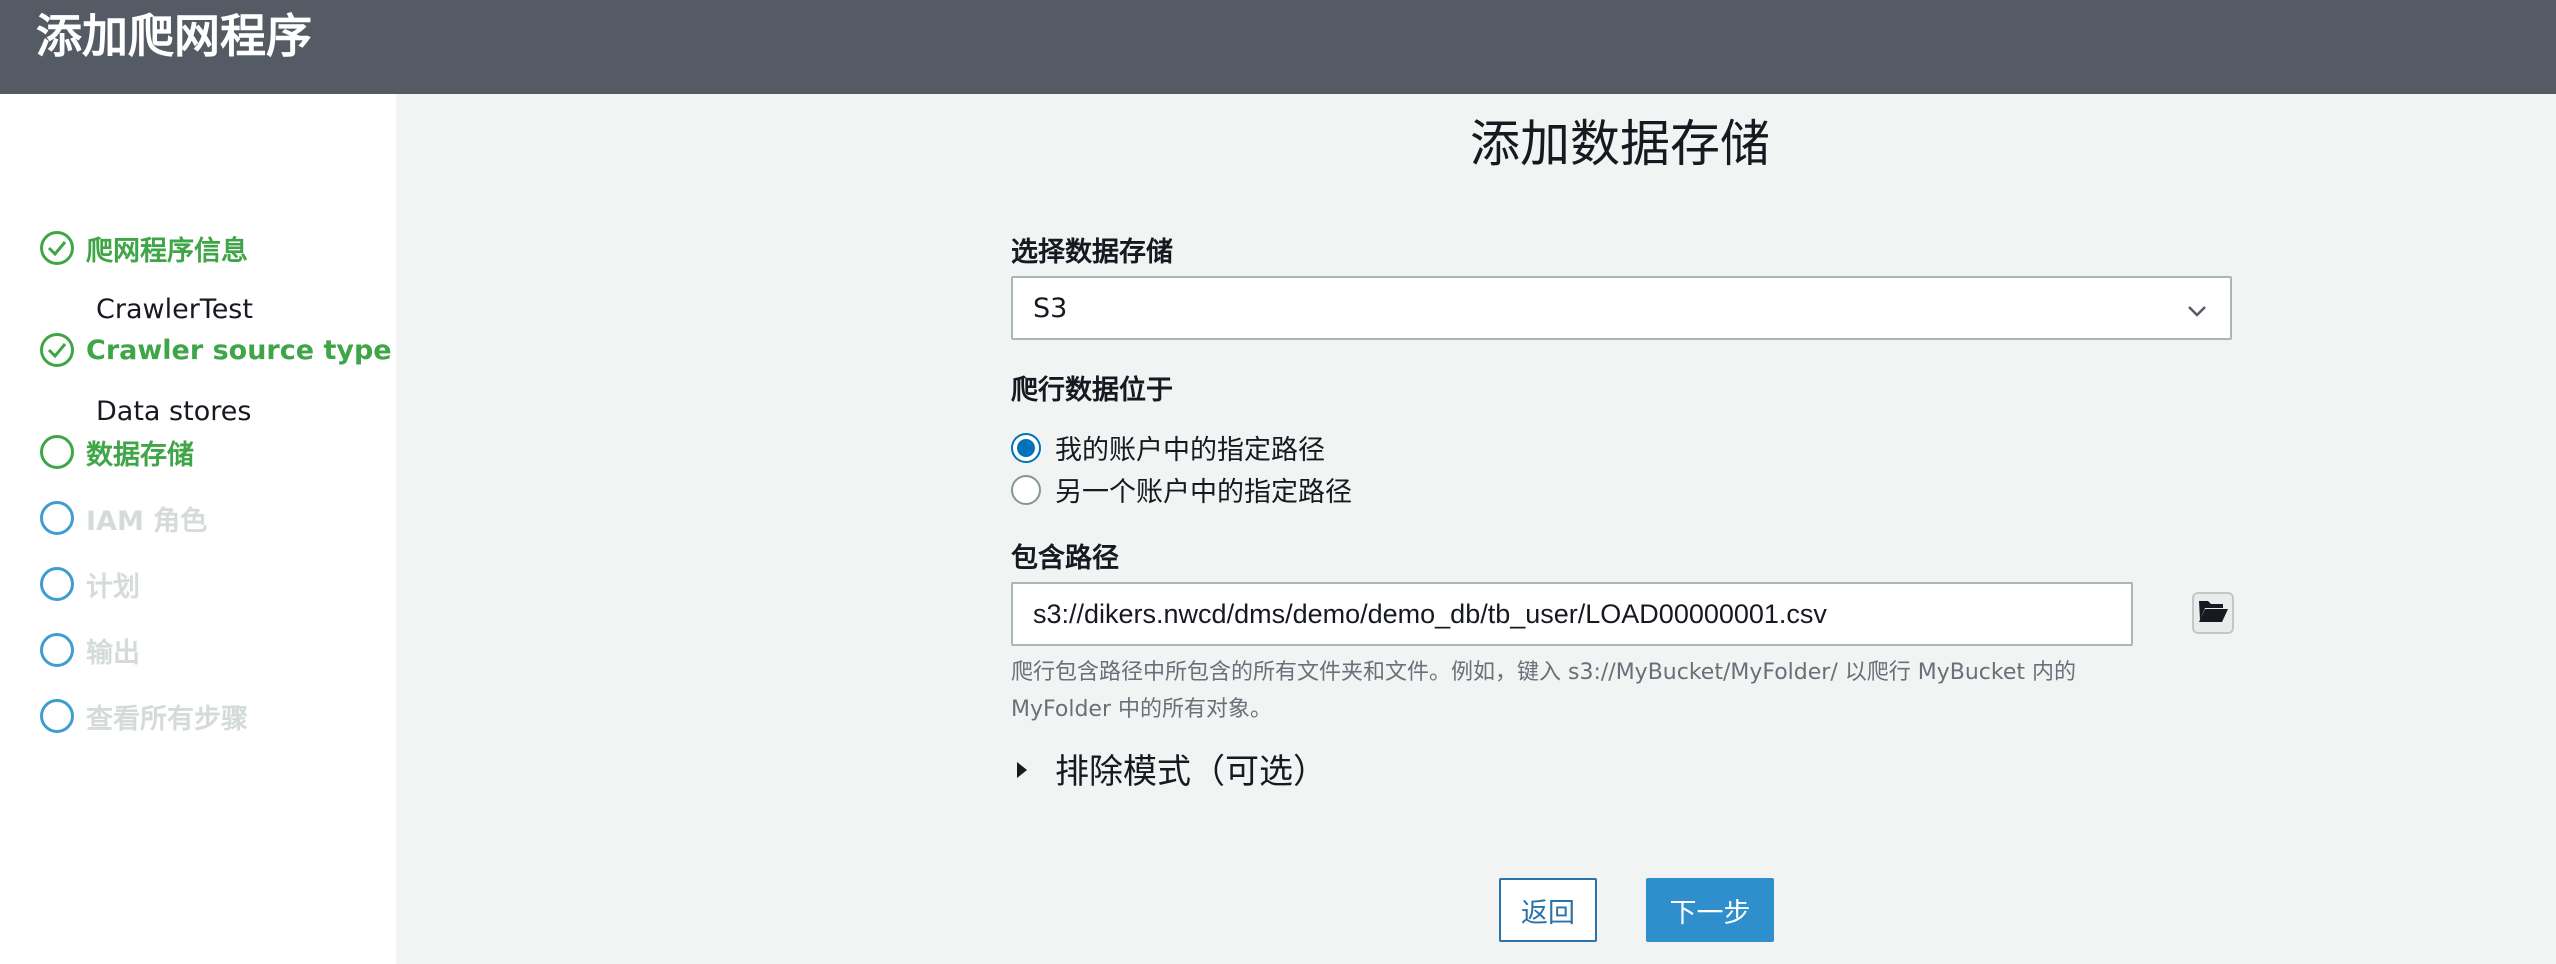 The image size is (2556, 964). Describe the element at coordinates (1191, 772) in the screenshot. I see `exclude-patterns-label: 排除模式（可选）` at that location.